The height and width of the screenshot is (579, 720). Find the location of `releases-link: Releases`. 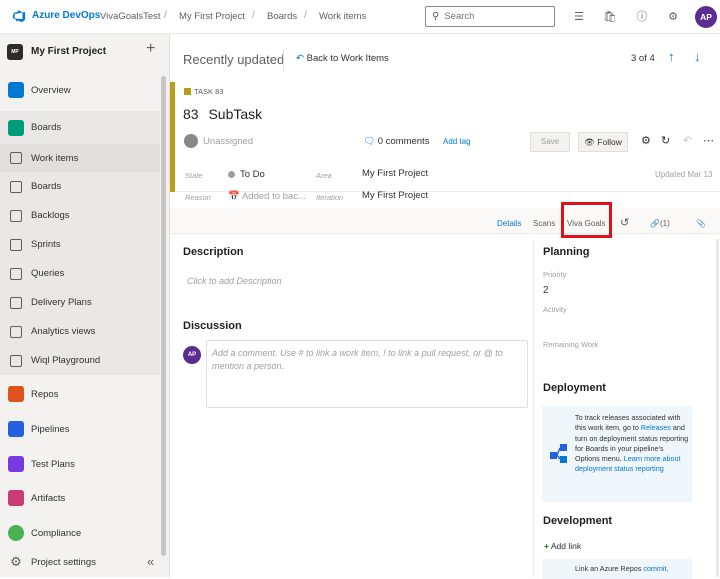

releases-link: Releases is located at coordinates (656, 427).